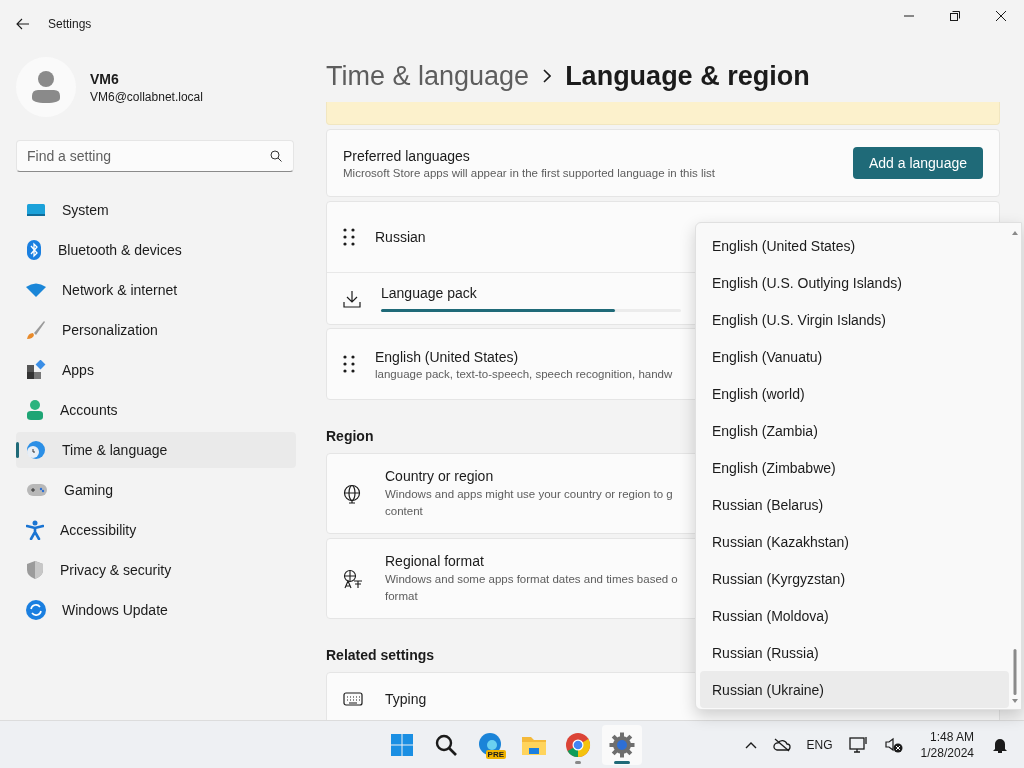 This screenshot has height=768, width=1024. What do you see at coordinates (36, 610) in the screenshot?
I see `sync-icon` at bounding box center [36, 610].